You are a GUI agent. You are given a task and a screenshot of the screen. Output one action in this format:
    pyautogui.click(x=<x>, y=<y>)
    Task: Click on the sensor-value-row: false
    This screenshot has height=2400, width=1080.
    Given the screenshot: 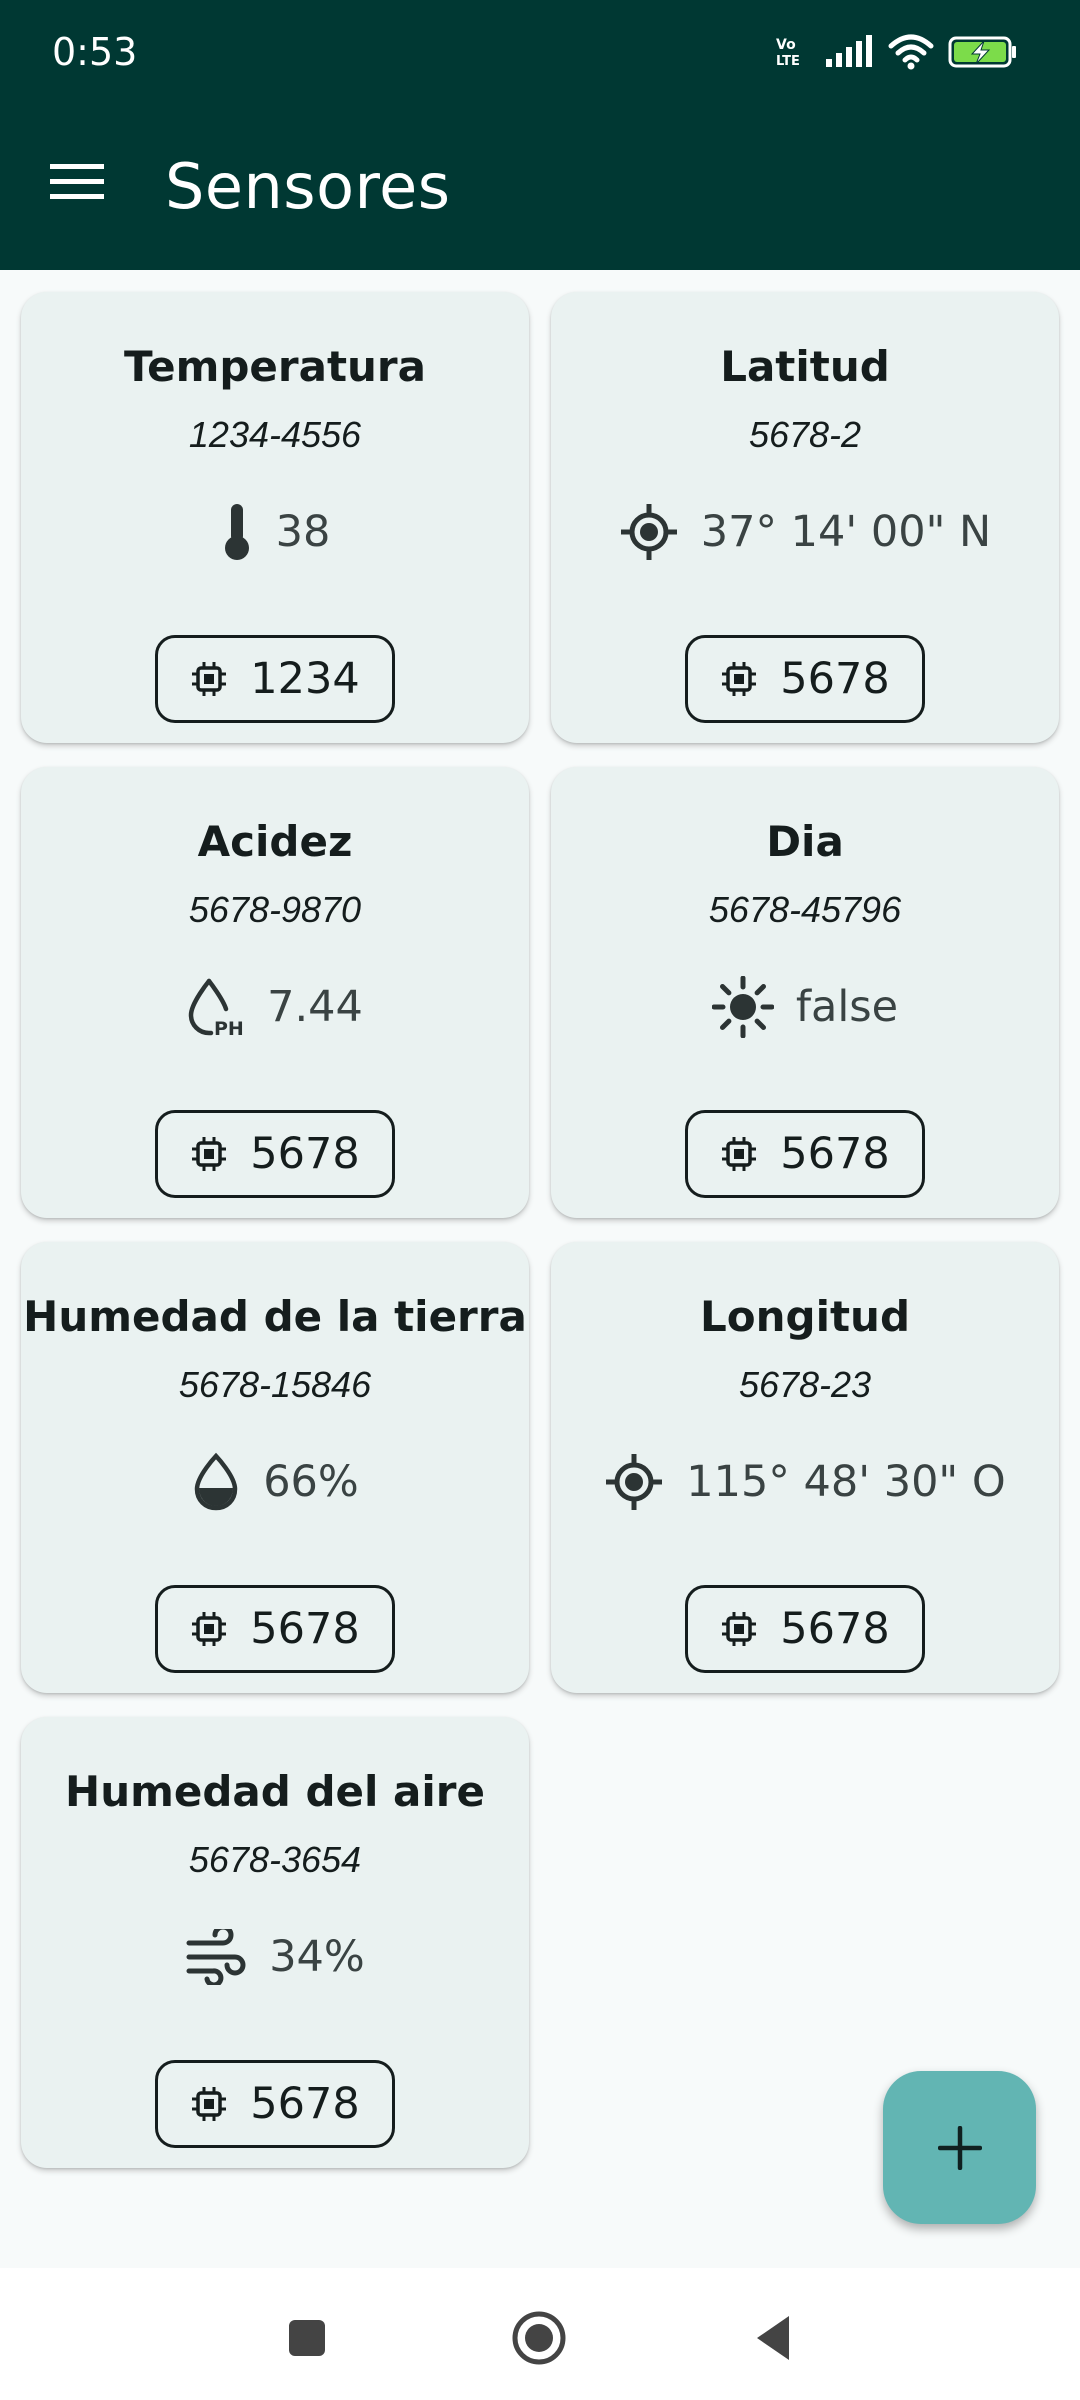 What is the action you would take?
    pyautogui.click(x=805, y=1007)
    